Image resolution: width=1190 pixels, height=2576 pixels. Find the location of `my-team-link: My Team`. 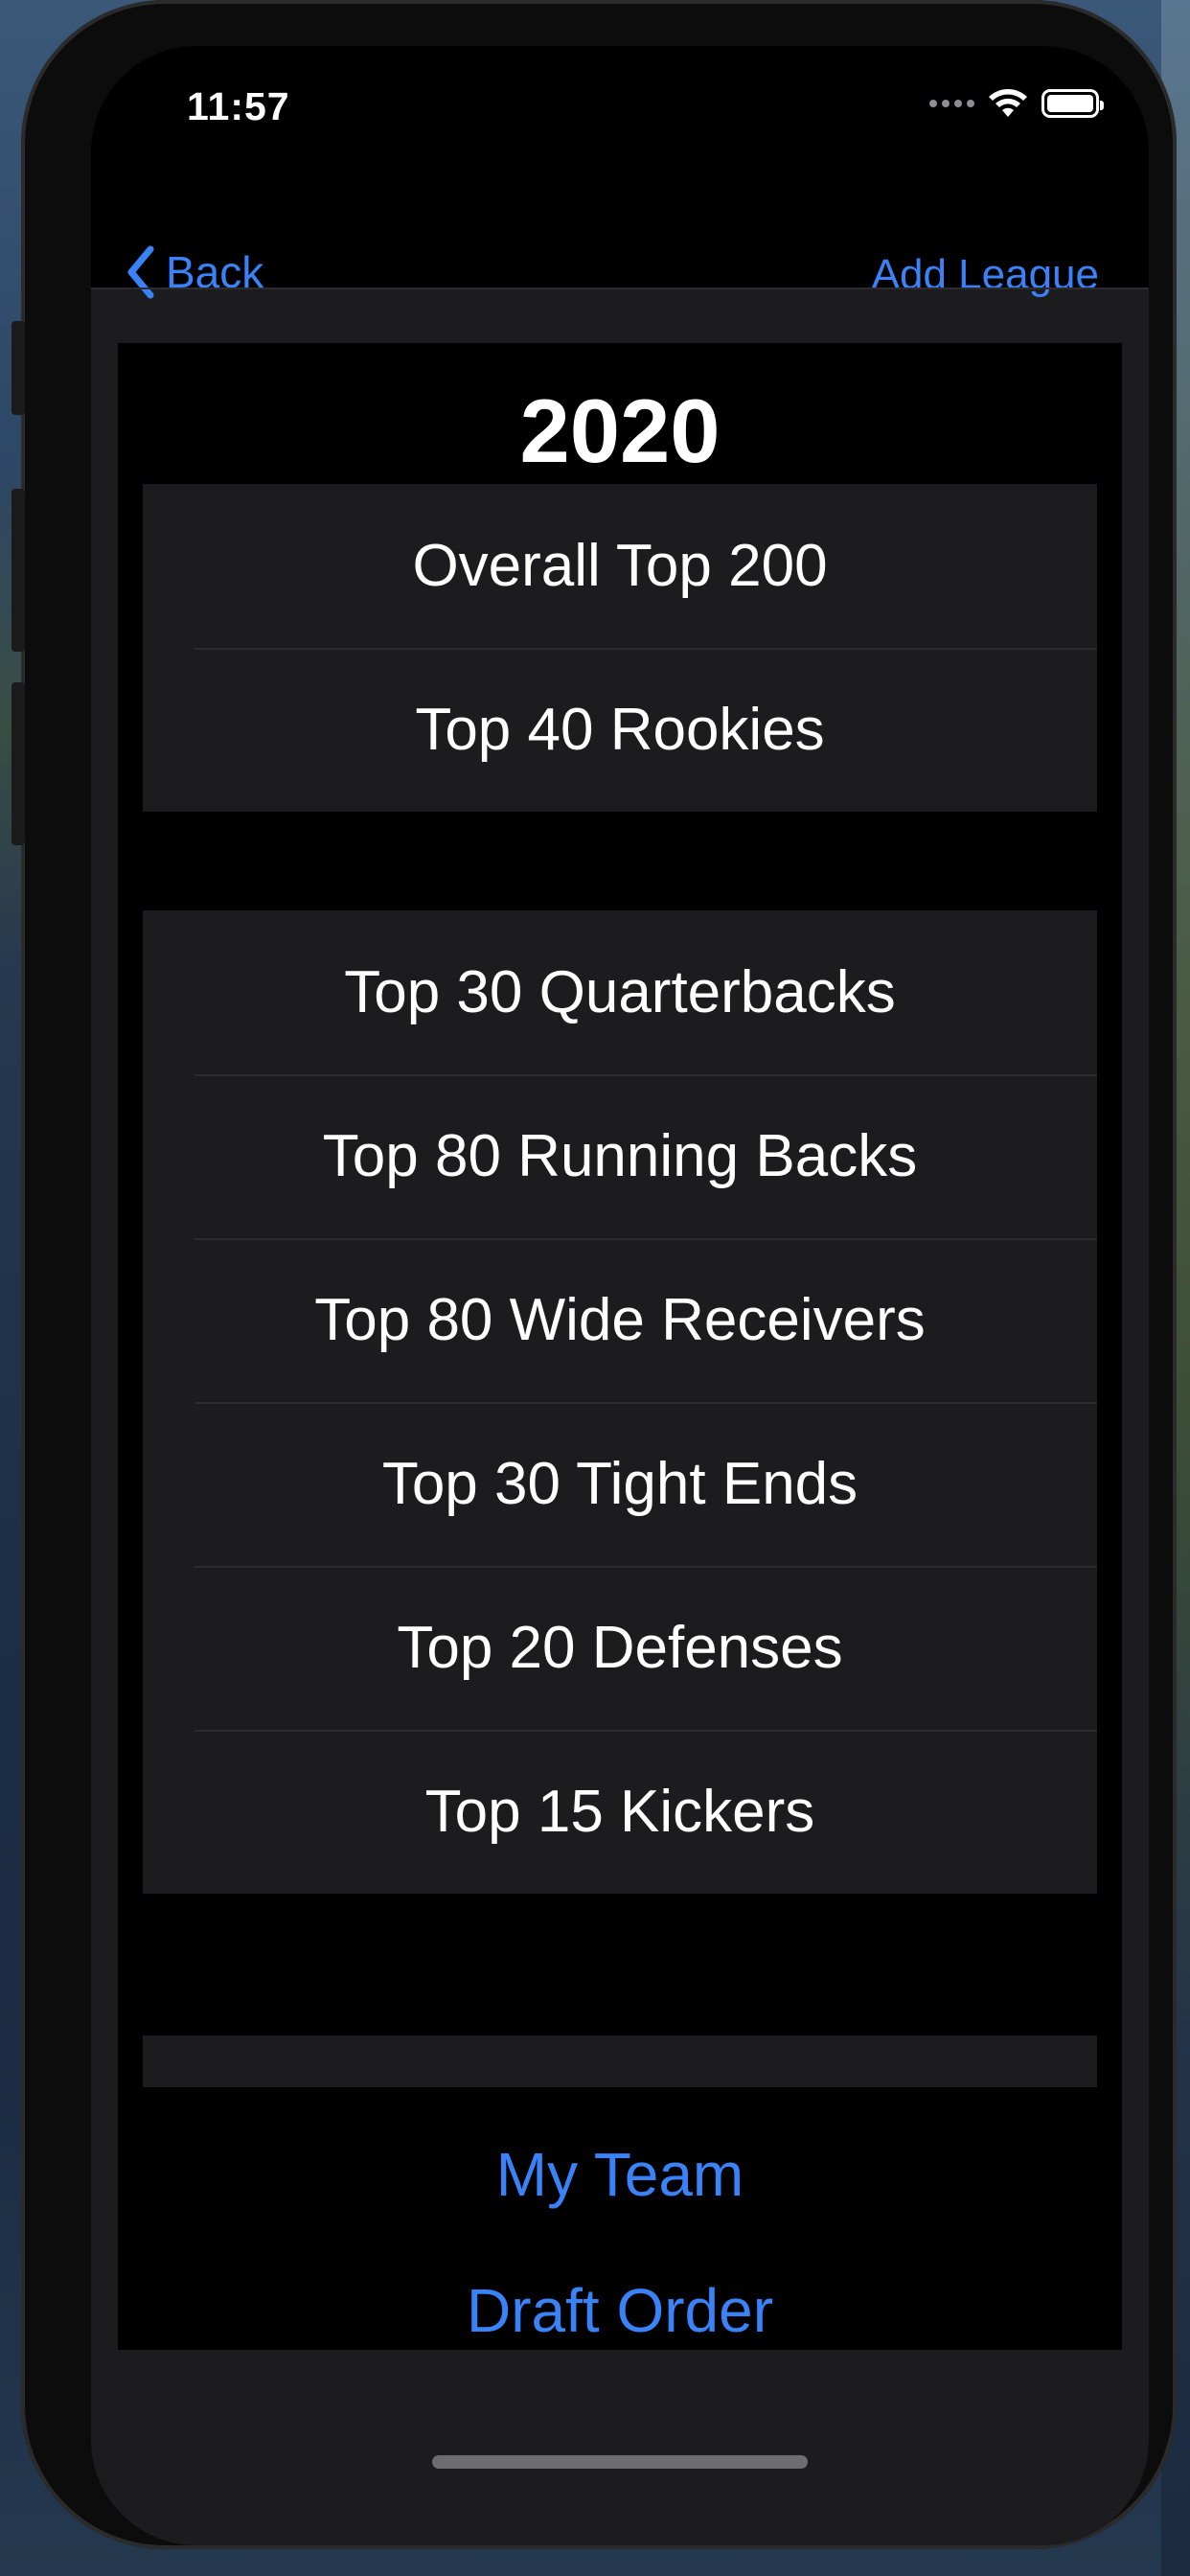

my-team-link: My Team is located at coordinates (620, 2174).